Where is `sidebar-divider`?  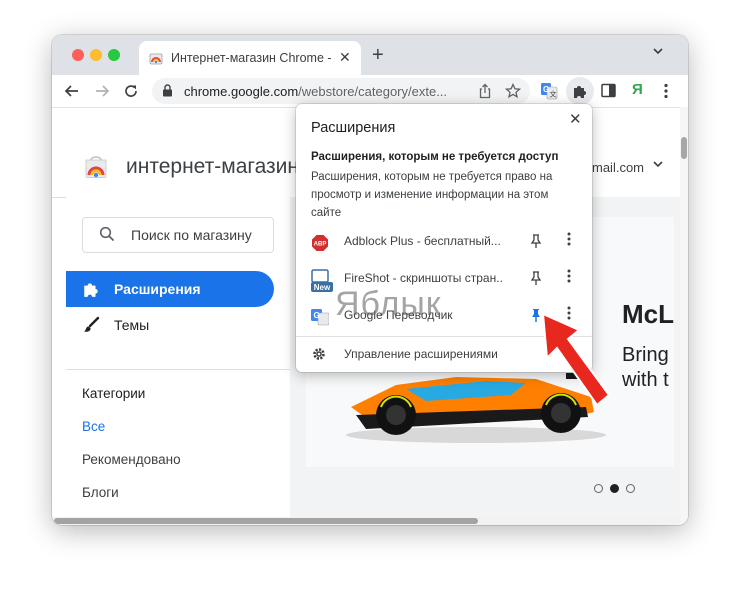
sidebar-divider is located at coordinates (178, 369).